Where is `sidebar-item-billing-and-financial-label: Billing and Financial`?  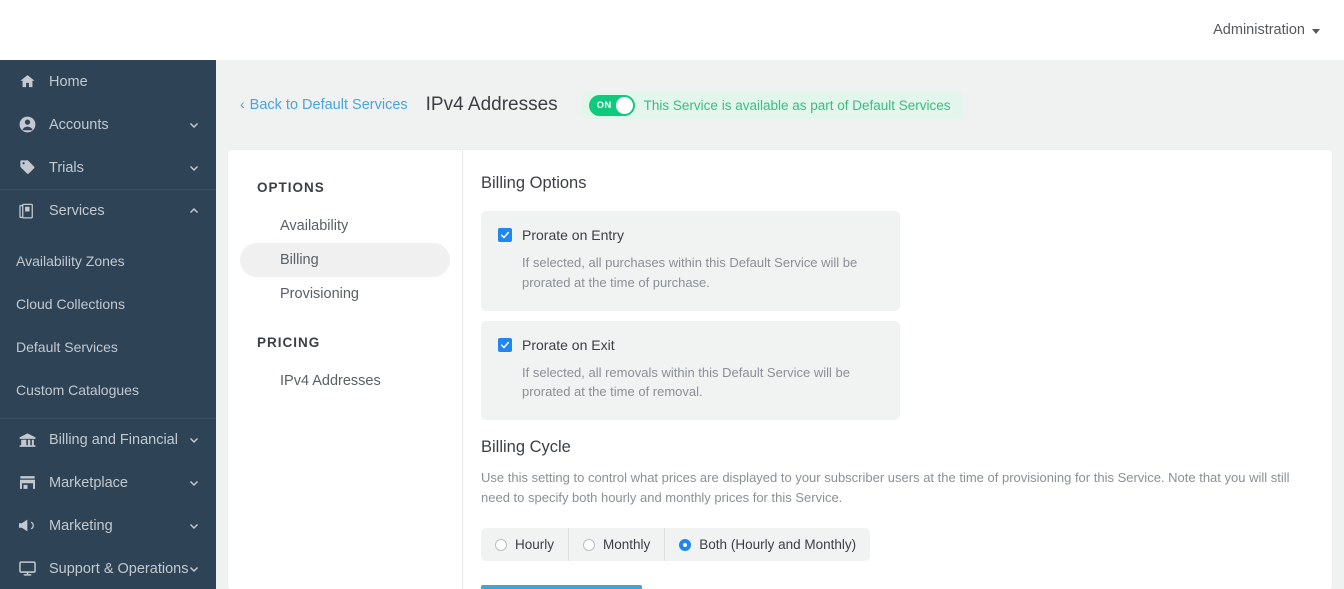 sidebar-item-billing-and-financial-label: Billing and Financial is located at coordinates (113, 440).